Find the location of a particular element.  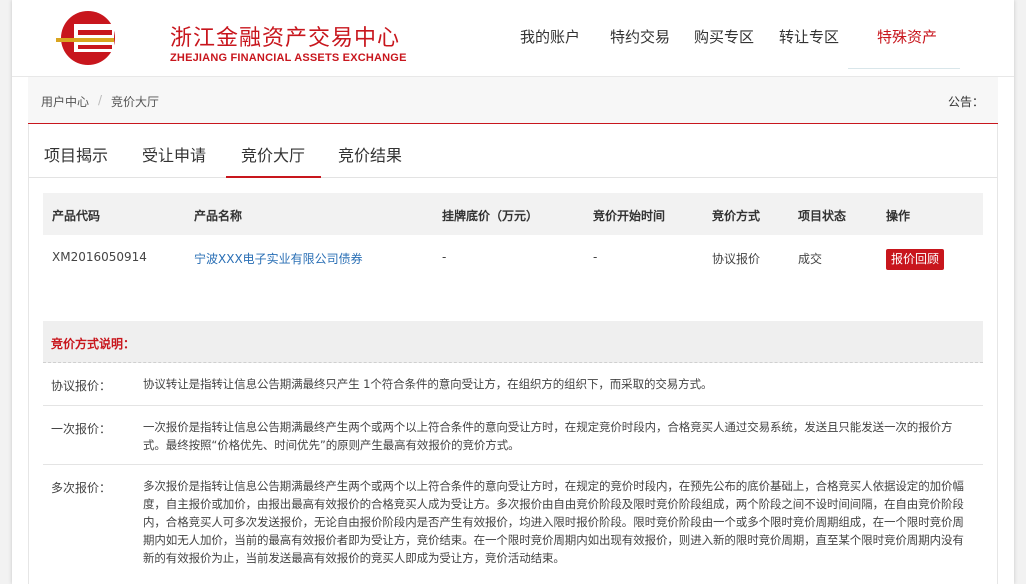

tab-transfer-application: 受让申请 is located at coordinates (174, 154).